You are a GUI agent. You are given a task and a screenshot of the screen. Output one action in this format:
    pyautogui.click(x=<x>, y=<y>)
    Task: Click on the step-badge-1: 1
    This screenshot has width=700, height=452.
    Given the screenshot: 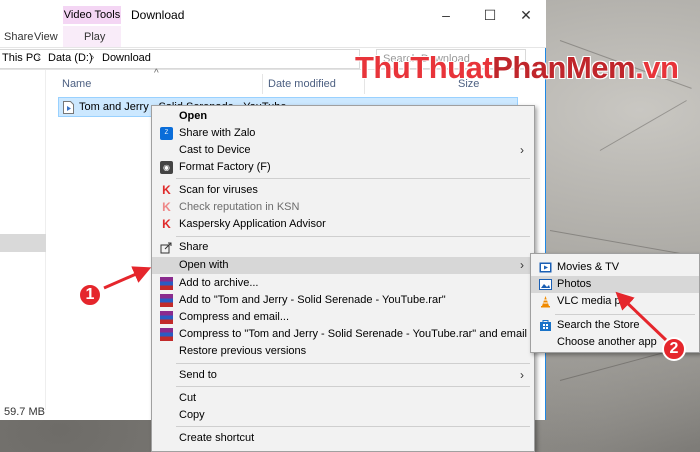 What is the action you would take?
    pyautogui.click(x=90, y=295)
    